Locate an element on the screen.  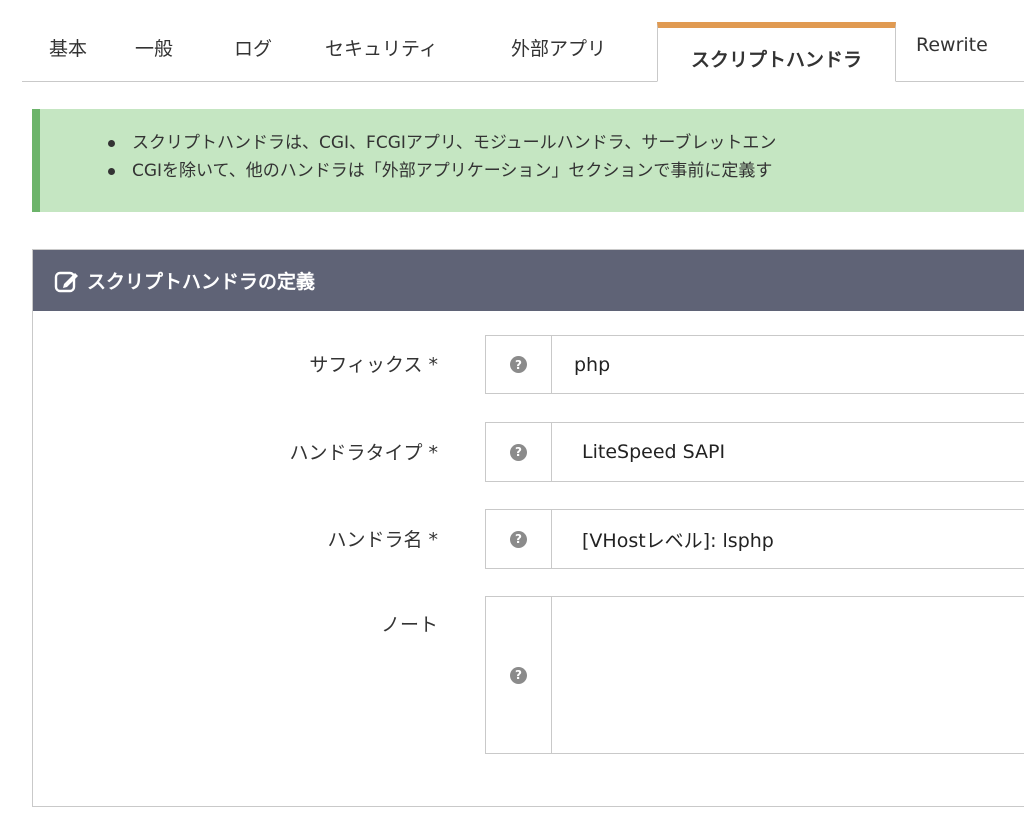
tab-rewrite: Rewrite is located at coordinates (952, 45).